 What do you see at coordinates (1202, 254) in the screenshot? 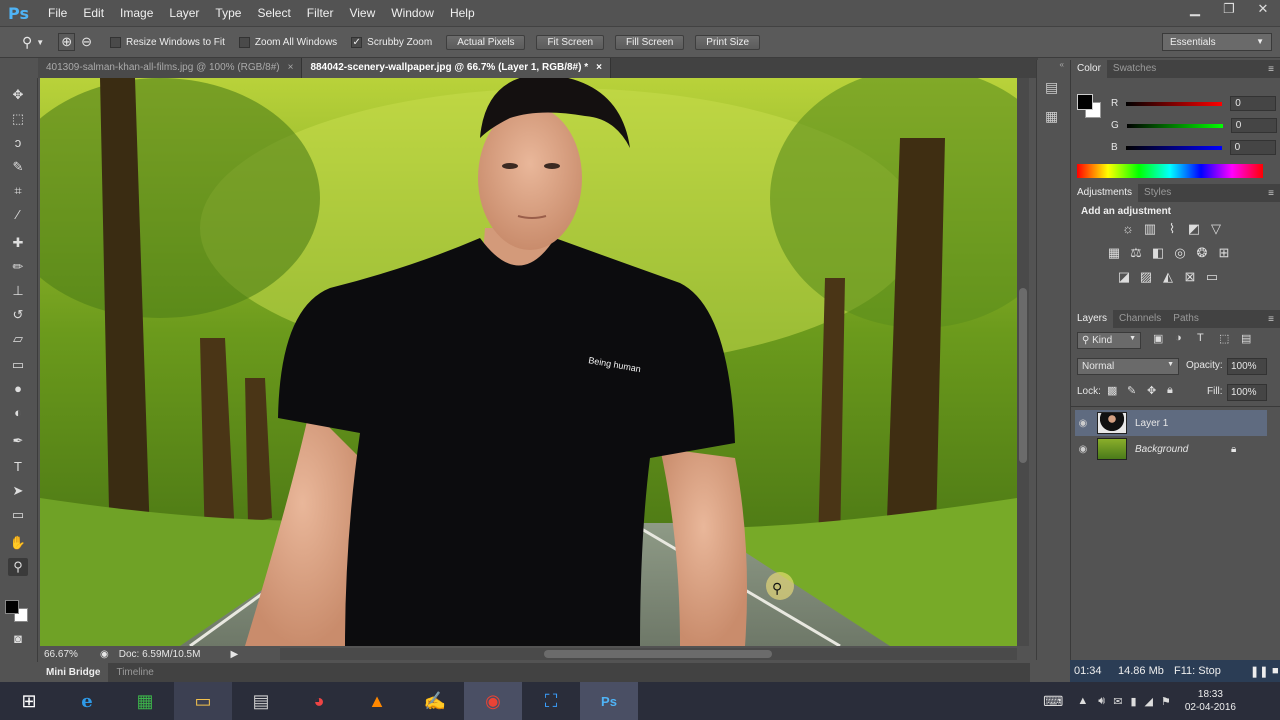
I see `channel-mixer-icon: ❂` at bounding box center [1202, 254].